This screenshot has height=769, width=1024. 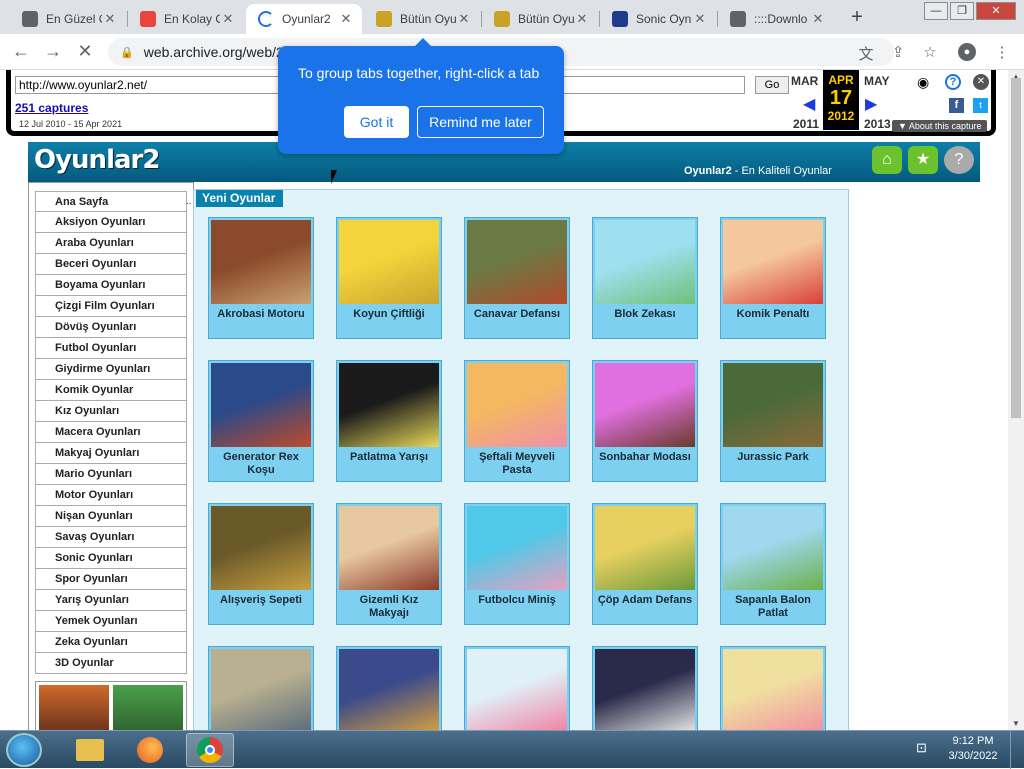 I want to click on game-title: Şeftali Meyveli Pasta, so click(x=517, y=464).